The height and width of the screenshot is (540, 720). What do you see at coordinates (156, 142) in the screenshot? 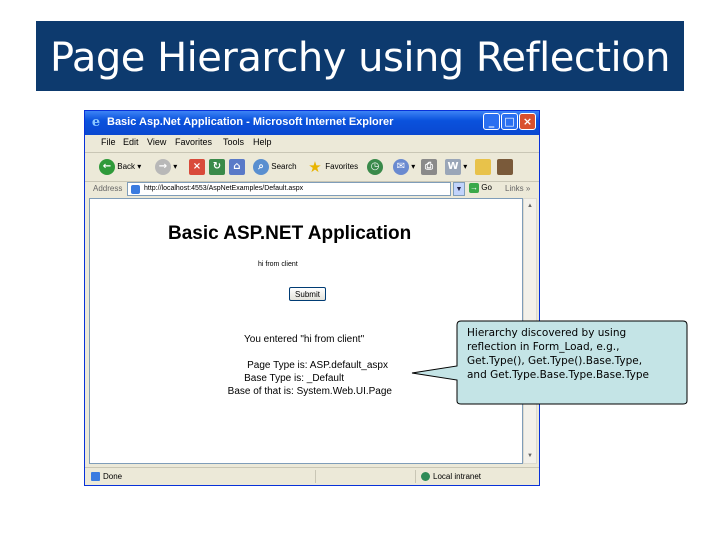
I see `menu-view: View` at bounding box center [156, 142].